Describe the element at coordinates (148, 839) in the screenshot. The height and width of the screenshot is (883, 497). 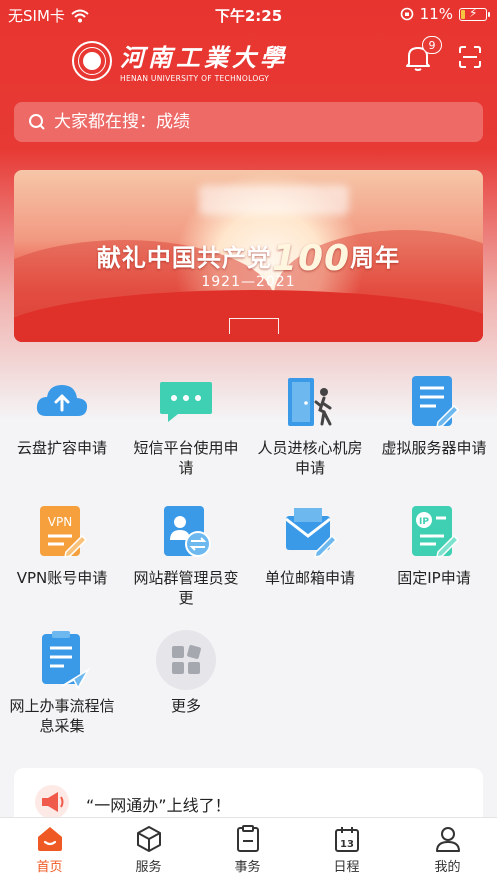
I see `cube-icon` at that location.